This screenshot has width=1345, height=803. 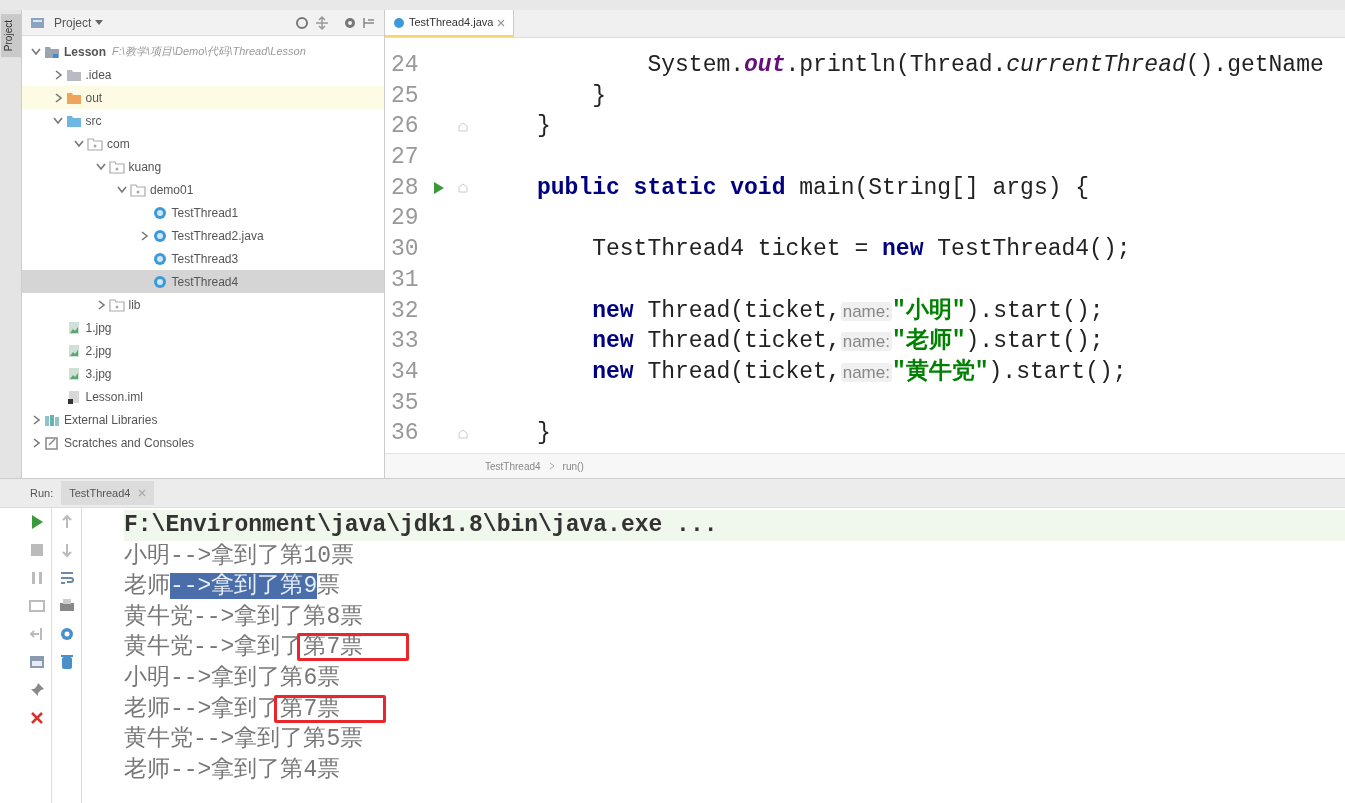 What do you see at coordinates (513, 466) in the screenshot?
I see `breadcrumb: TestThread4` at bounding box center [513, 466].